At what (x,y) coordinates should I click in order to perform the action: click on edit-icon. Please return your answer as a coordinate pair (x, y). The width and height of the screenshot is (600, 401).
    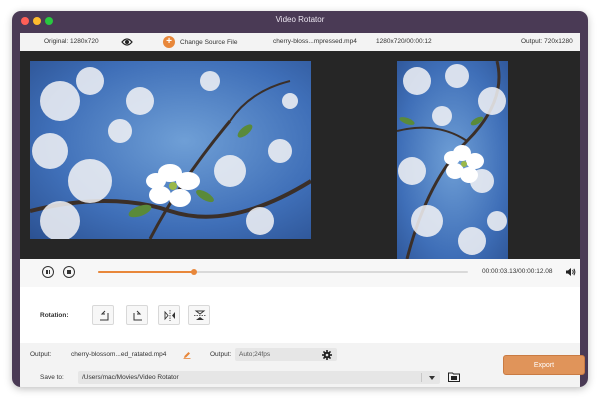
    Looking at the image, I should click on (187, 355).